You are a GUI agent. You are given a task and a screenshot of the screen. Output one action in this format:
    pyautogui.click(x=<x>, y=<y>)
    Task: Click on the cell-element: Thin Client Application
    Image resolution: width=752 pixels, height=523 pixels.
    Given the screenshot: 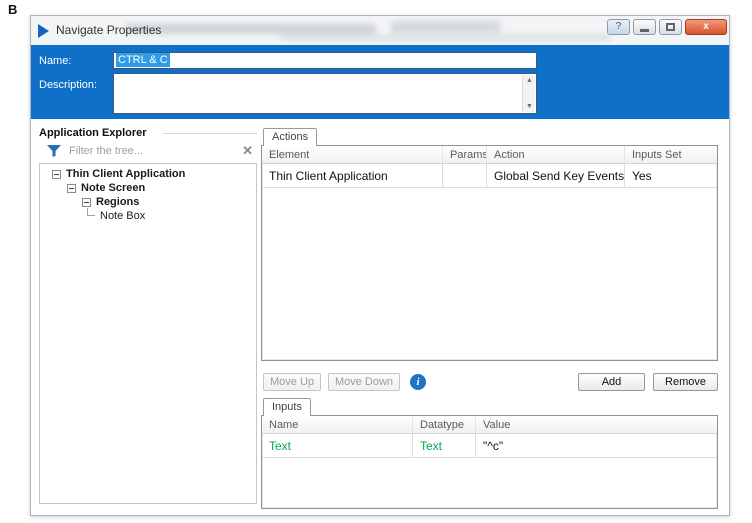 What is the action you would take?
    pyautogui.click(x=352, y=175)
    